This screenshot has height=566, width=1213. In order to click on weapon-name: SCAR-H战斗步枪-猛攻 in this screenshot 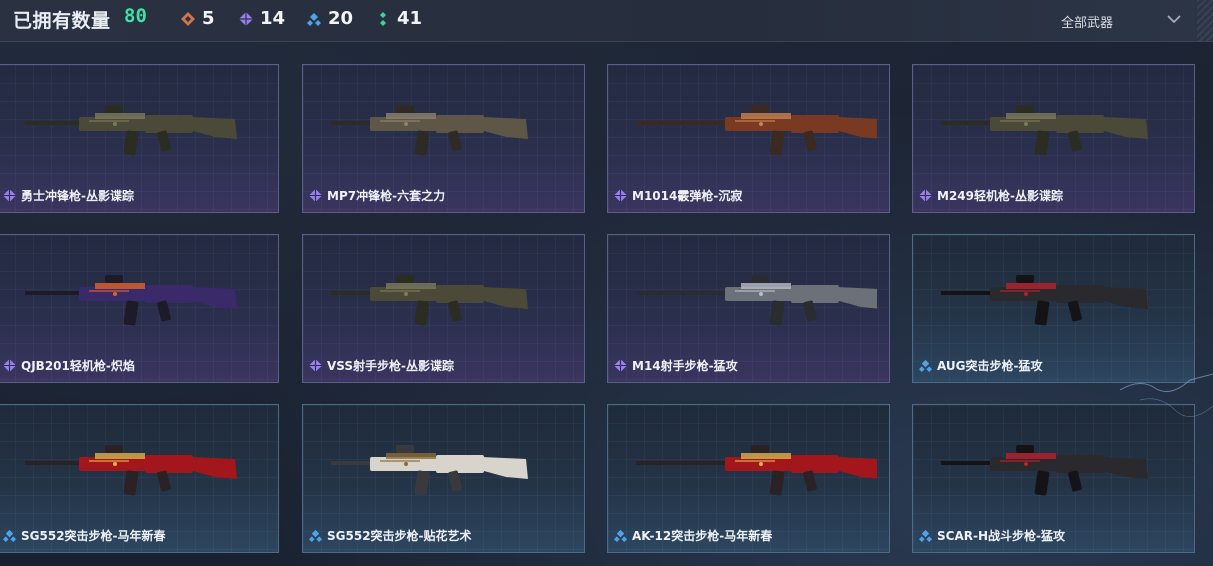, I will do `click(1001, 536)`.